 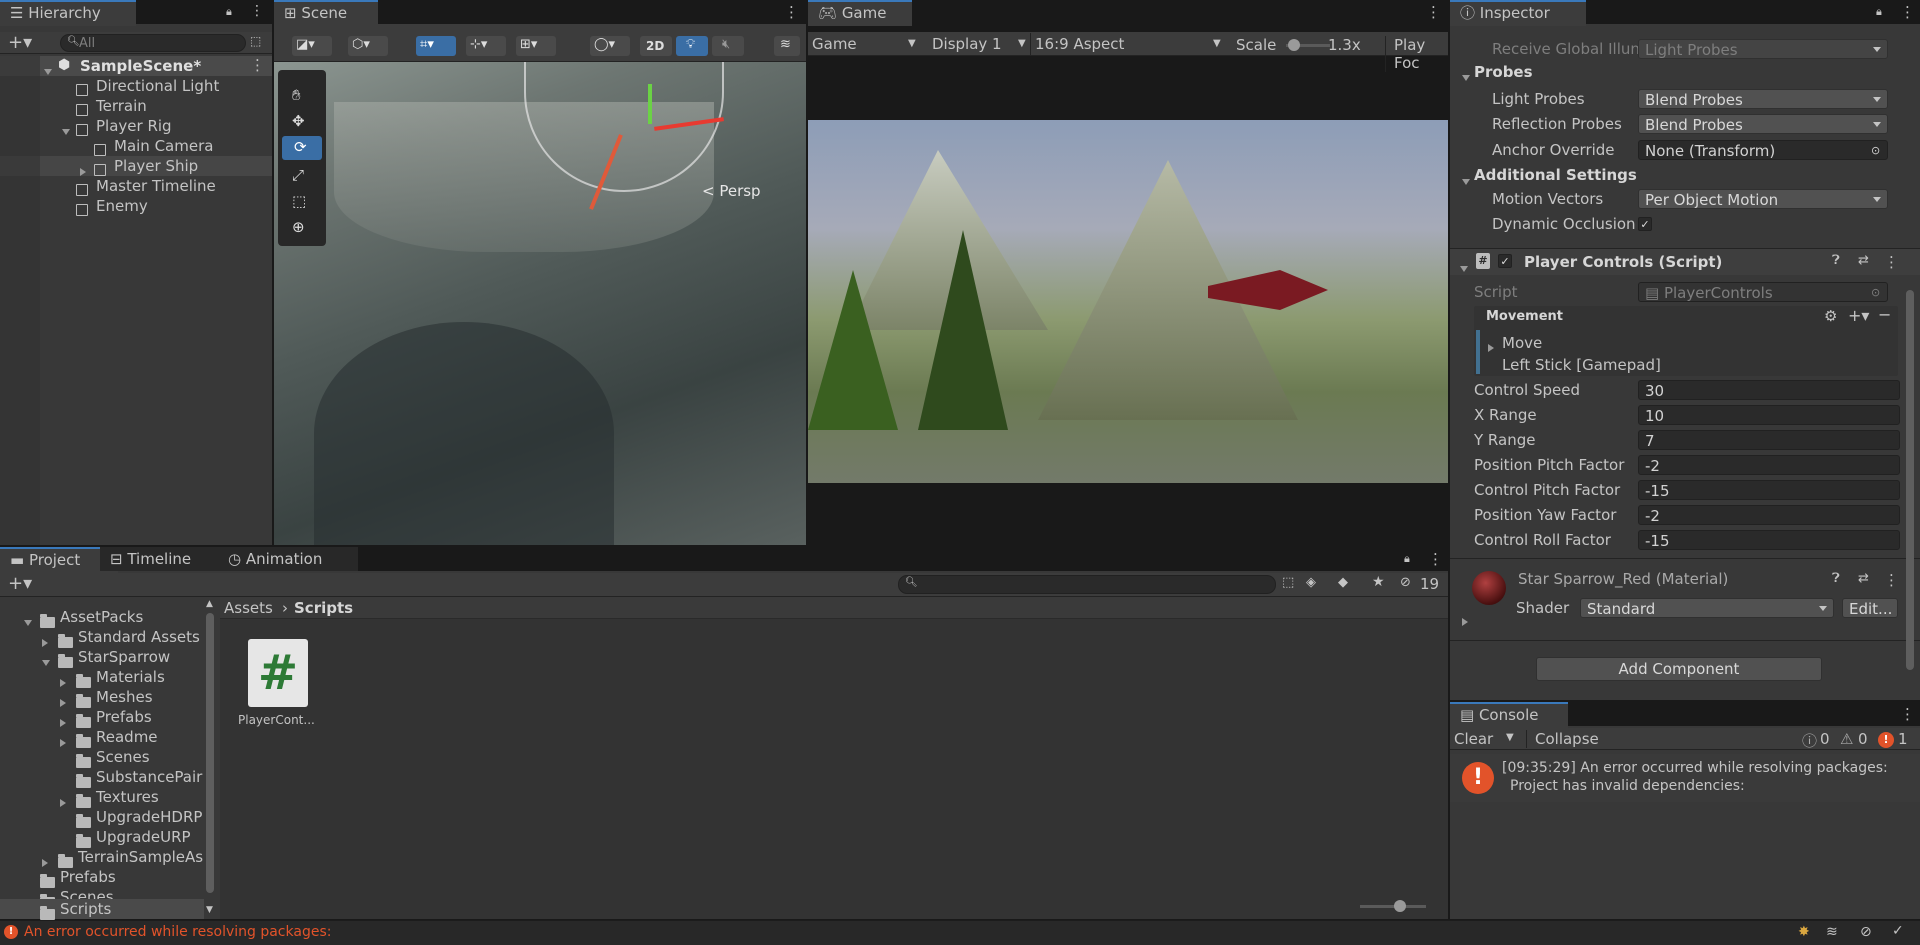 What do you see at coordinates (650, 104) in the screenshot?
I see `transform-handle-y` at bounding box center [650, 104].